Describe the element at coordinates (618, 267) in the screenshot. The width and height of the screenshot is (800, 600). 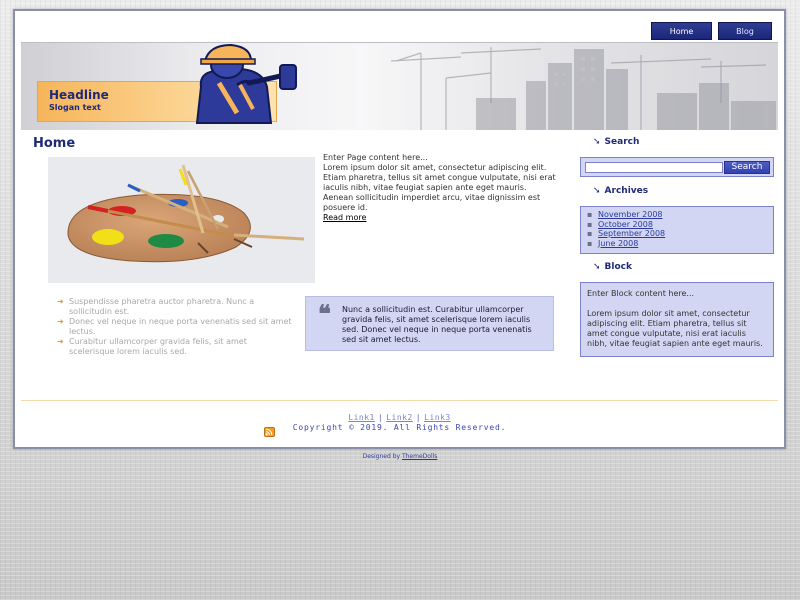
I see `block-heading-label: Block` at that location.